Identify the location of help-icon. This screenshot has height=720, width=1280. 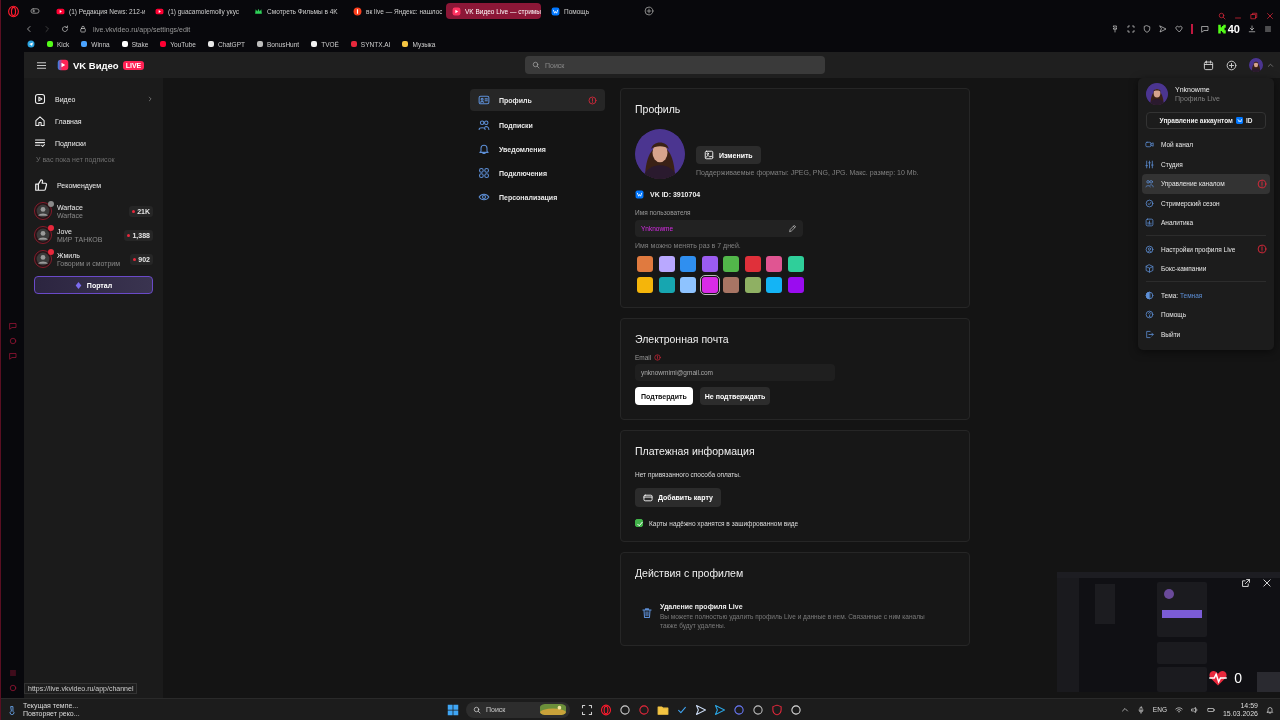
(1149, 315).